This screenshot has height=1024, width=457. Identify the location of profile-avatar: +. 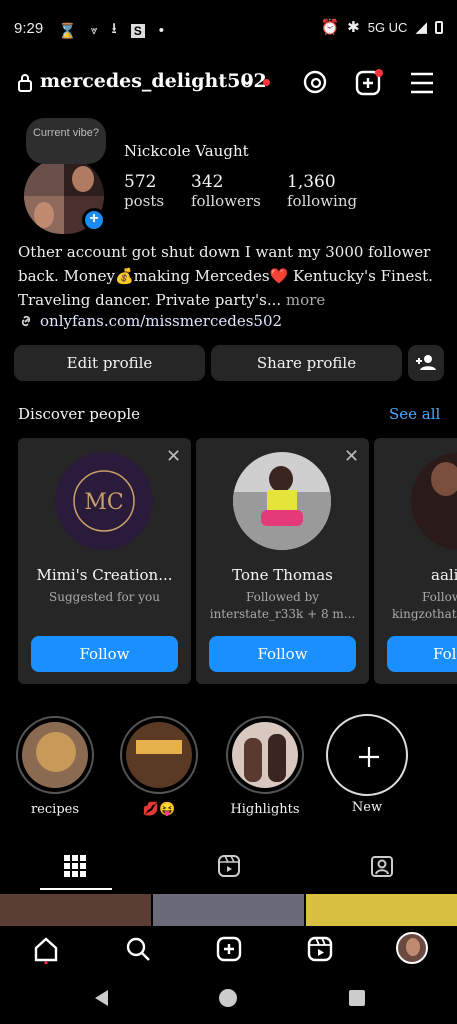
(67, 196).